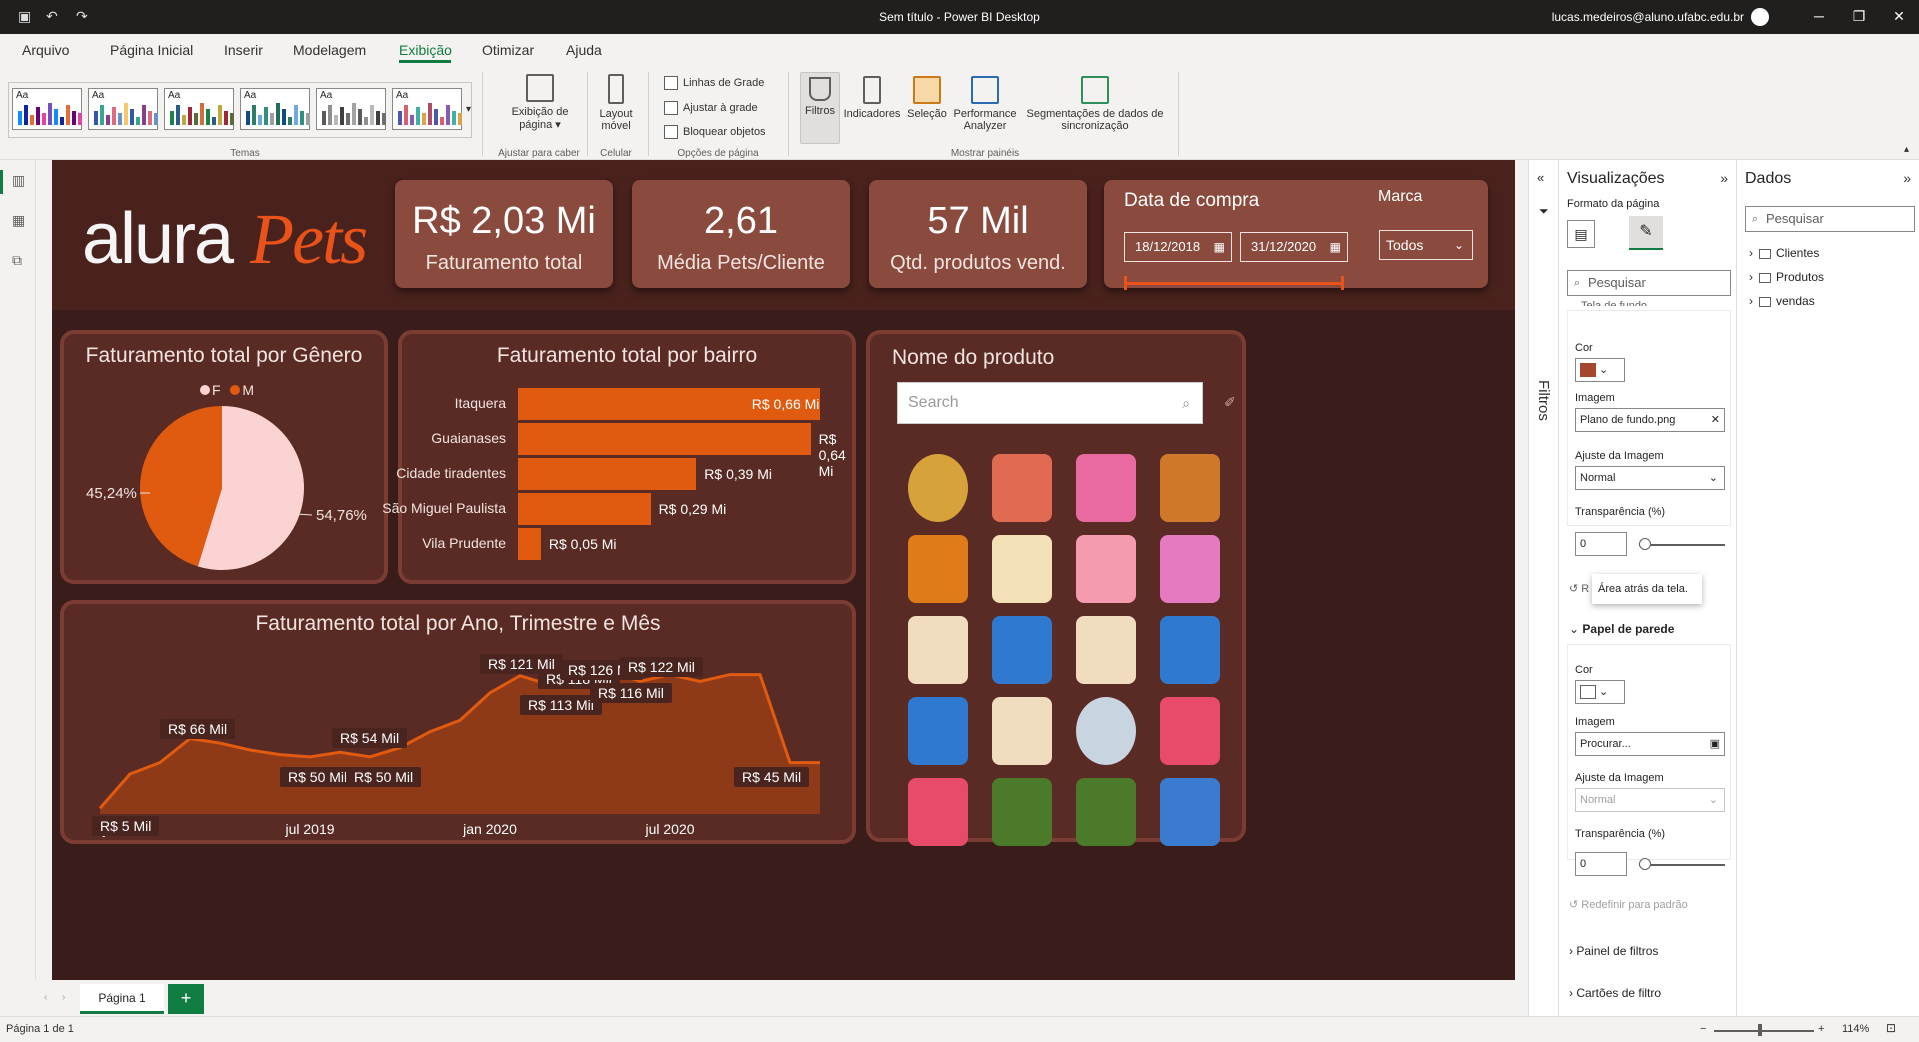 This screenshot has width=1919, height=1042. I want to click on bar-vila-prudente, so click(529, 544).